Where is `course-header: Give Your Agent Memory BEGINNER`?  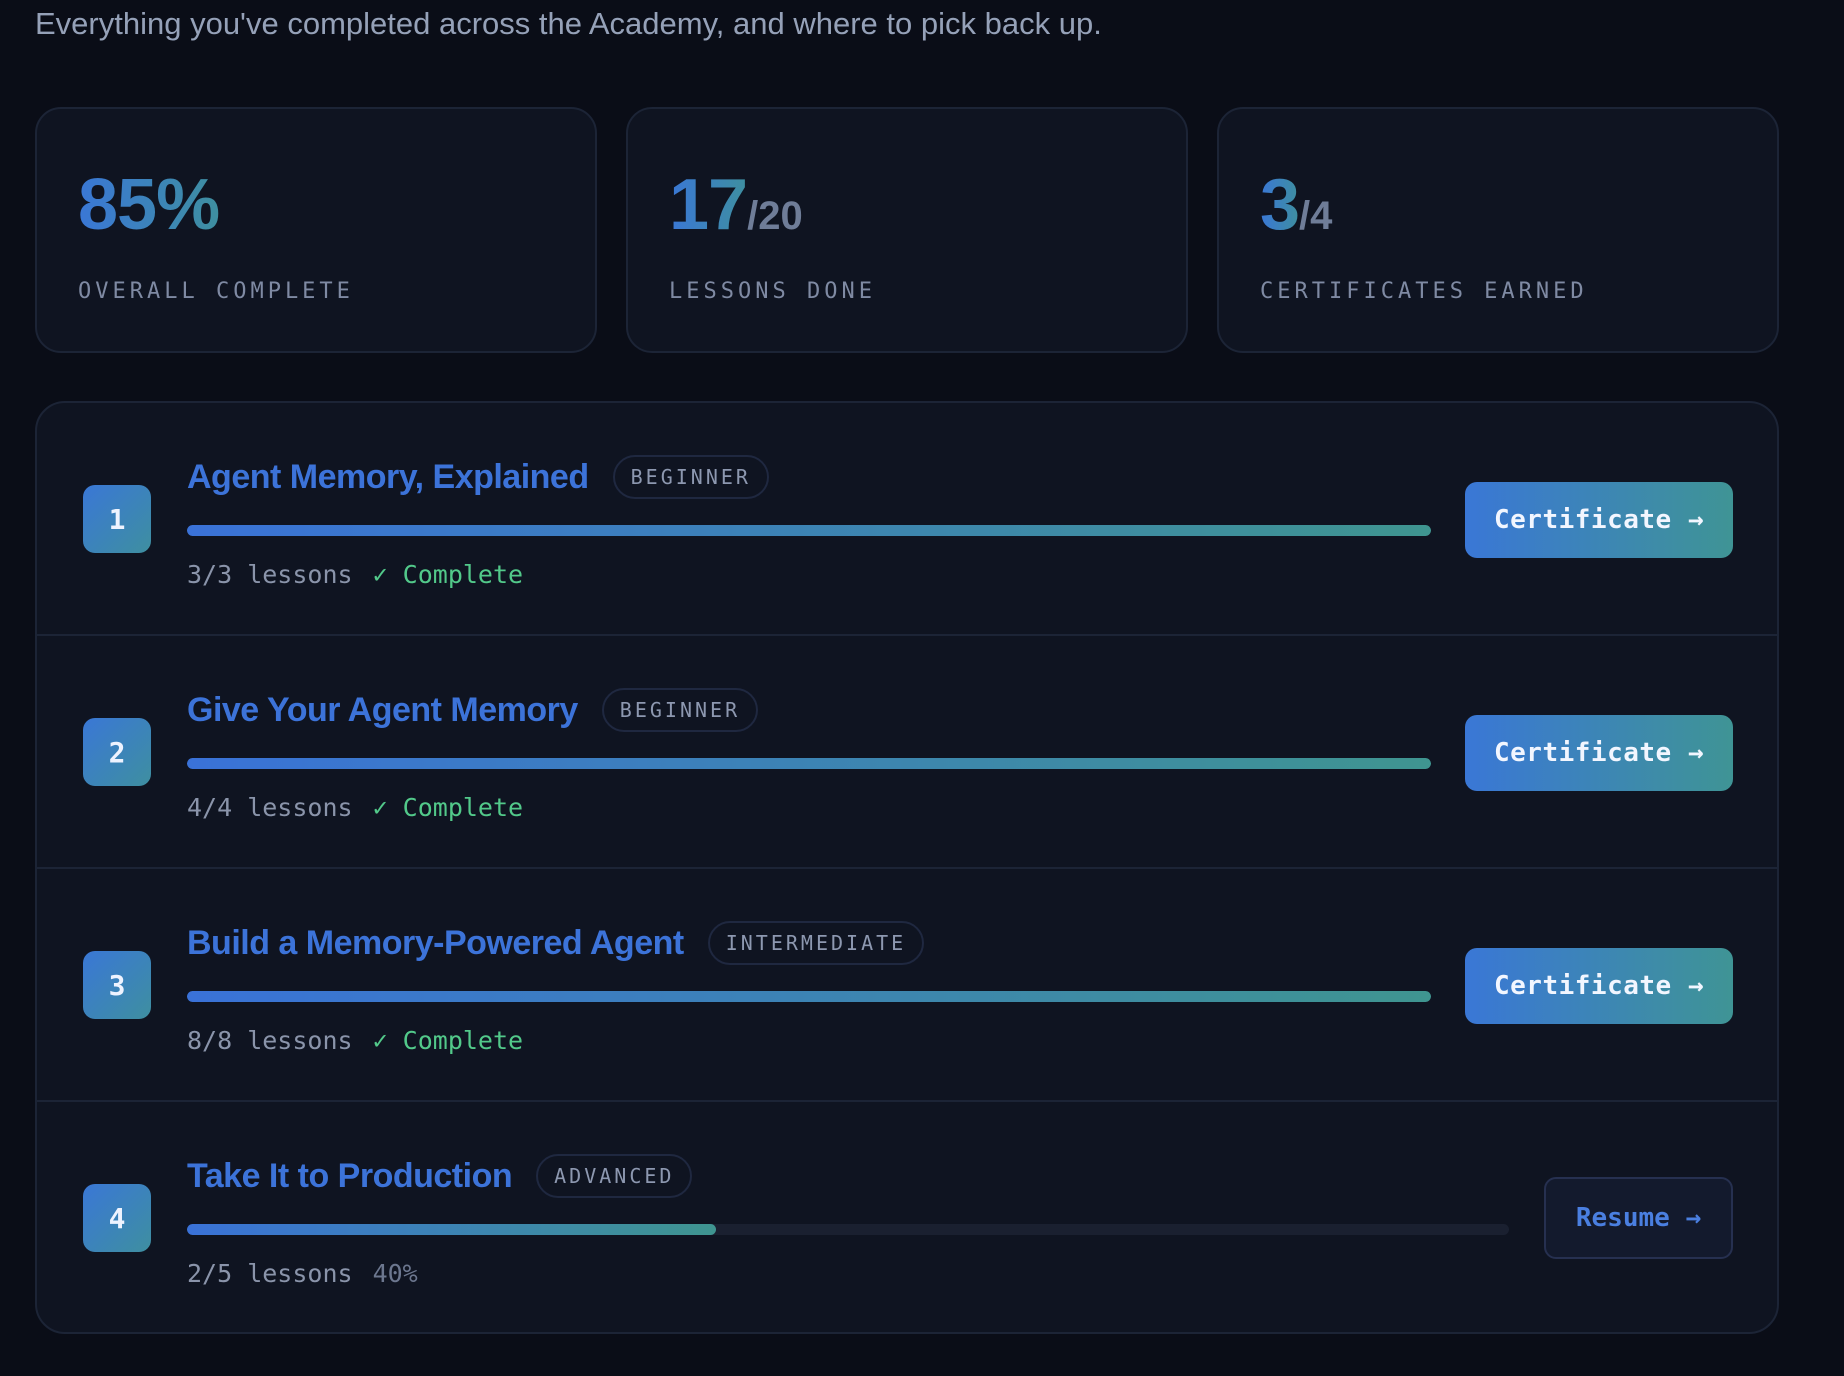 course-header: Give Your Agent Memory BEGINNER is located at coordinates (473, 710).